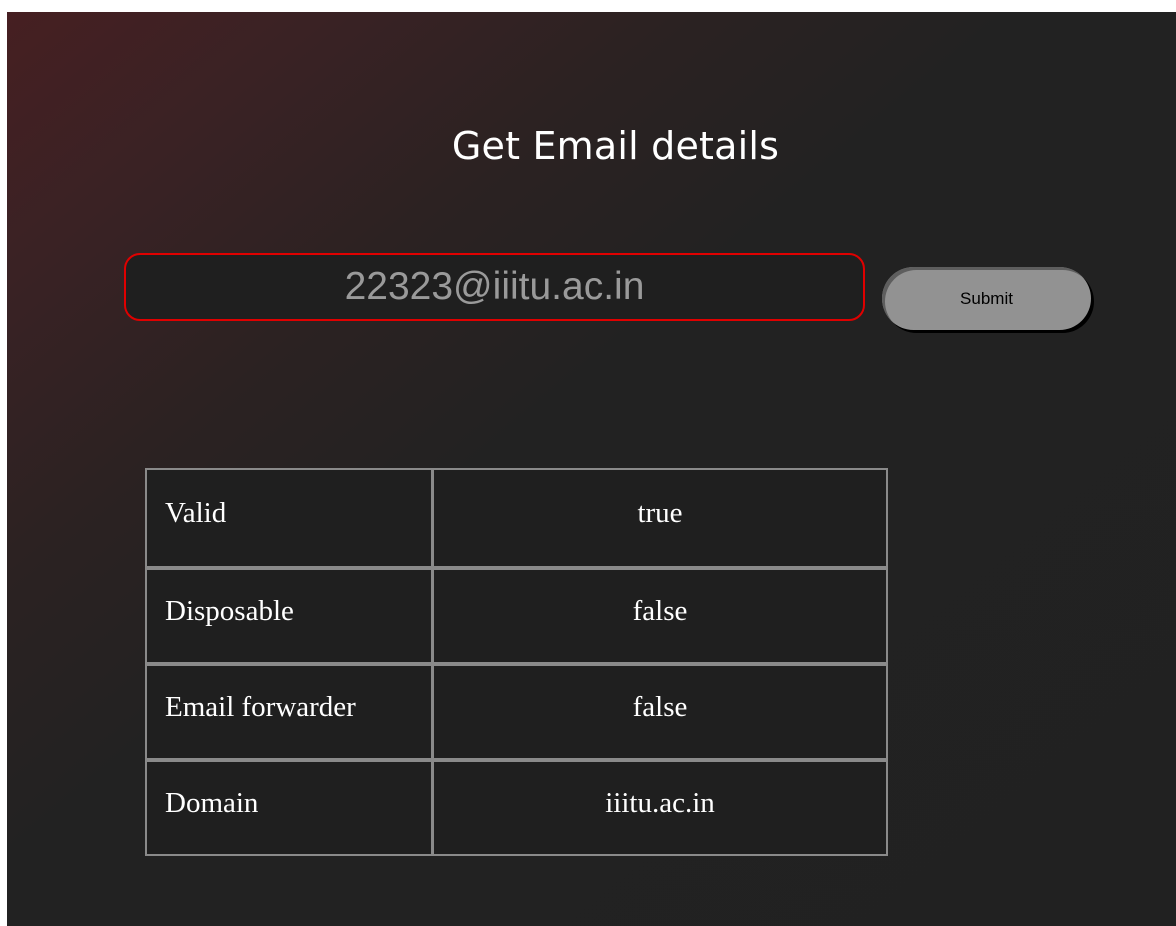  Describe the element at coordinates (660, 614) in the screenshot. I see `disposable-value: false` at that location.